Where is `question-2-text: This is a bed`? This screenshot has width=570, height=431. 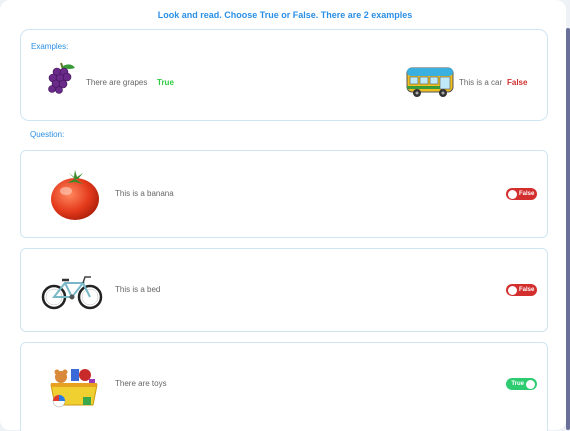 question-2-text: This is a bed is located at coordinates (138, 289).